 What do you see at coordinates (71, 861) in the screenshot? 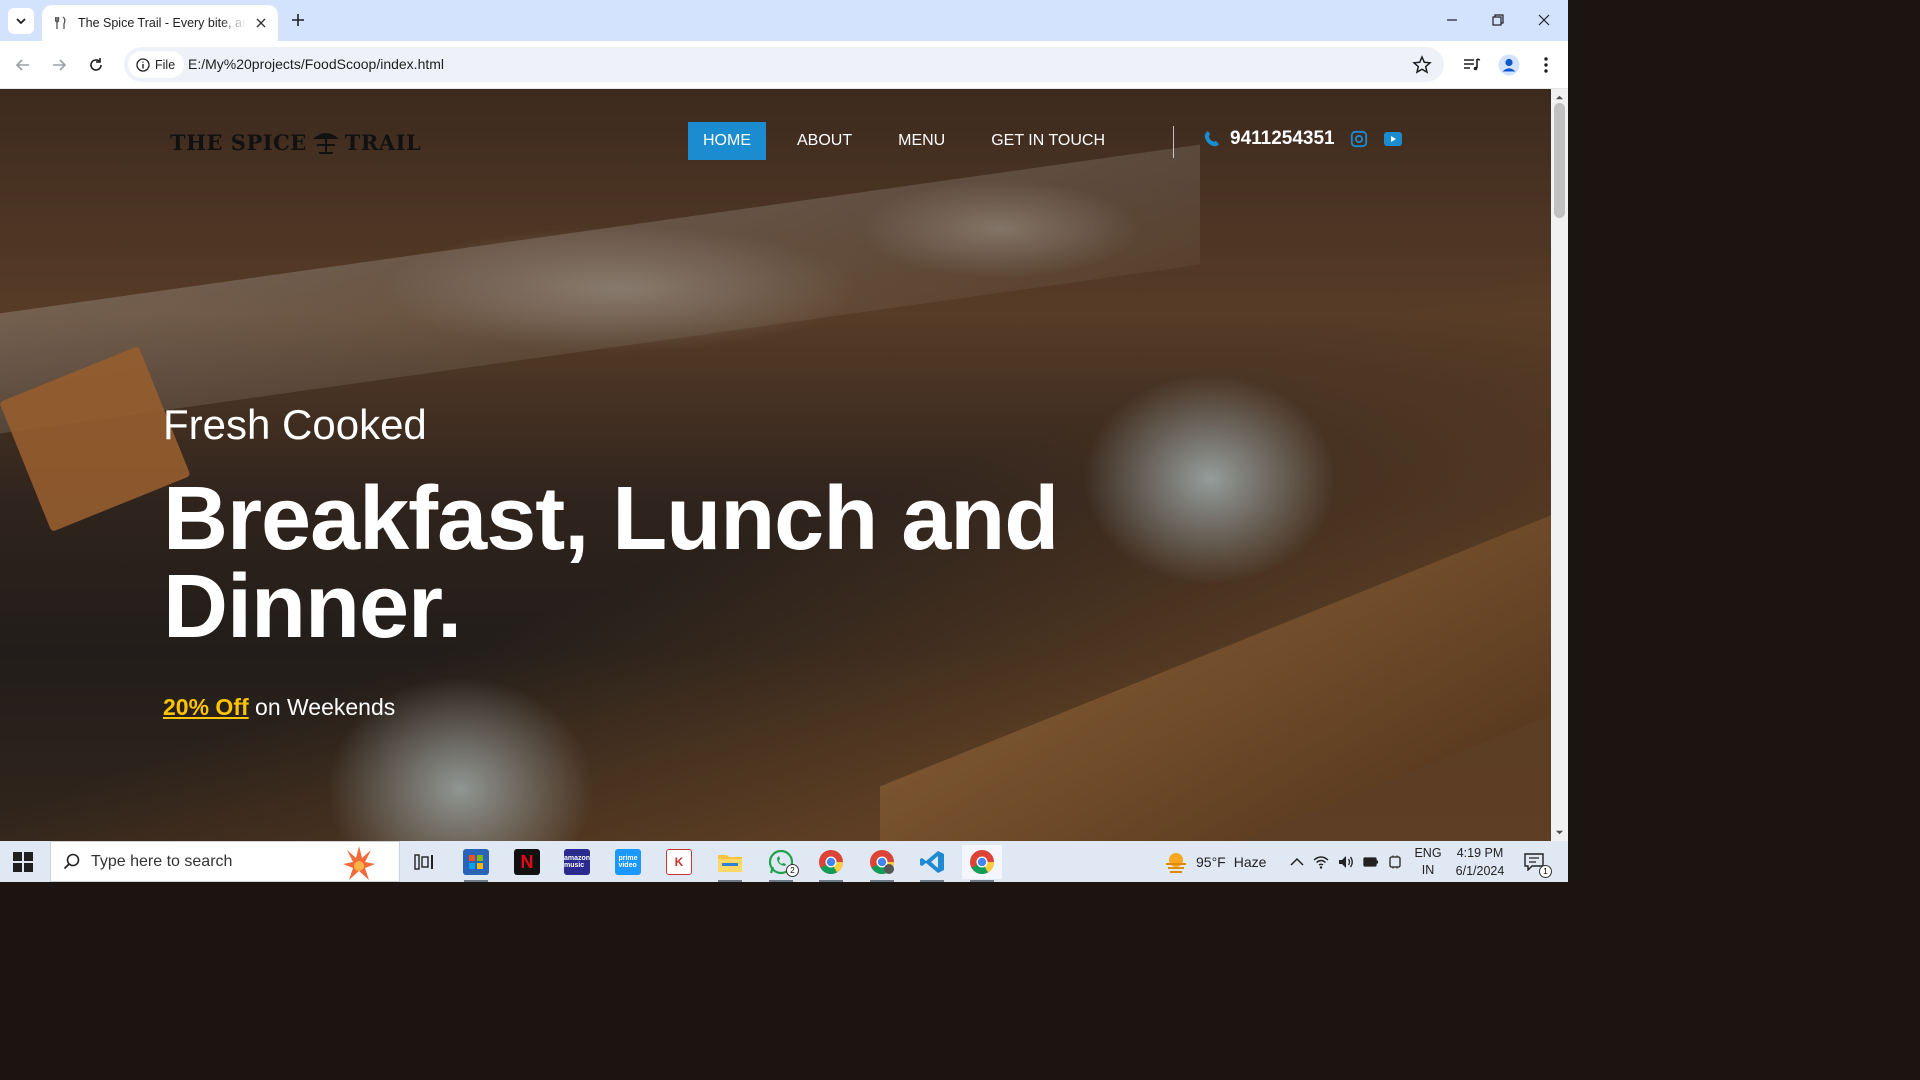
I see `search-icon` at bounding box center [71, 861].